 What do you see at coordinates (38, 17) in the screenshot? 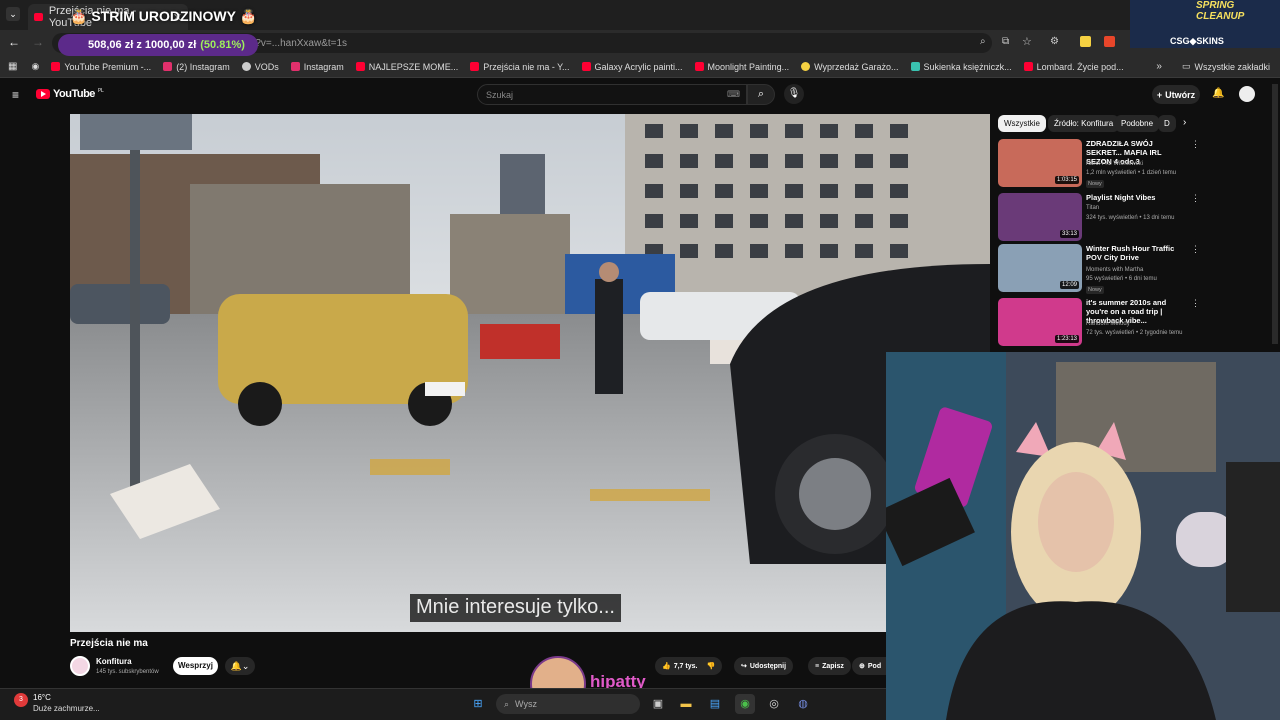
I see `youtube-favicon-icon` at bounding box center [38, 17].